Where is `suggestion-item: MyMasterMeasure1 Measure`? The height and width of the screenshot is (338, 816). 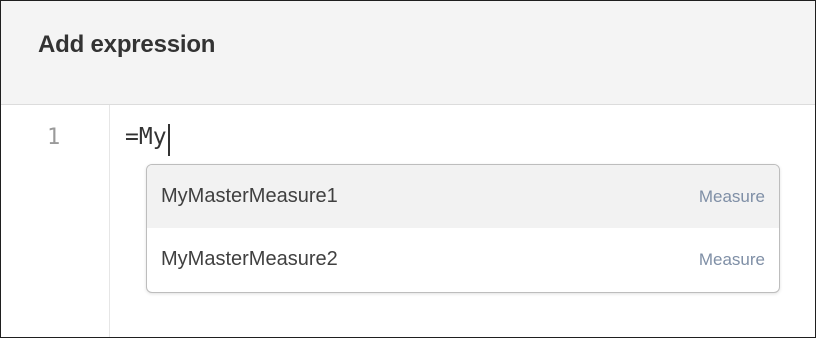
suggestion-item: MyMasterMeasure1 Measure is located at coordinates (463, 196).